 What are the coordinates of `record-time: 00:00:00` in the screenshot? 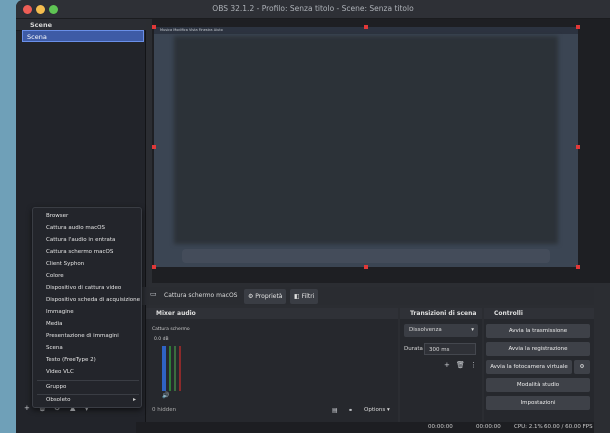 It's located at (488, 427).